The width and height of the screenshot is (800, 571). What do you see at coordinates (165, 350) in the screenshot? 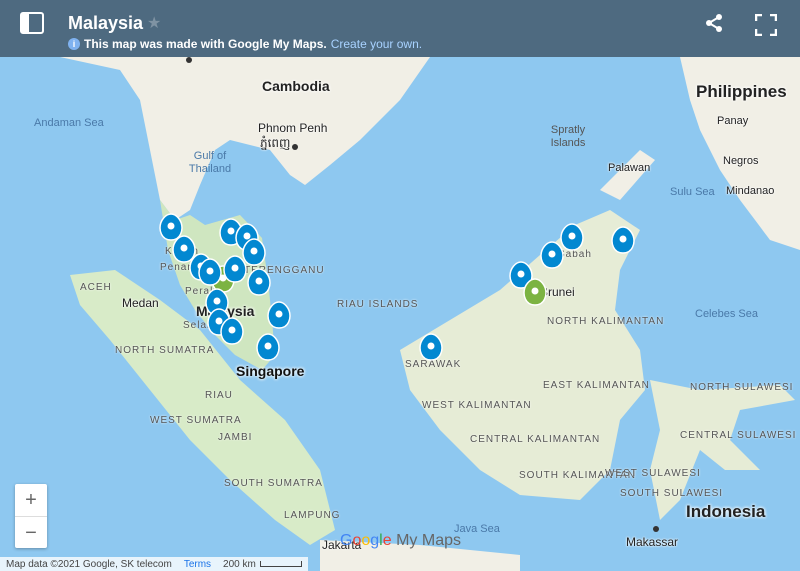
I see `label-north-sumatra: NORTH SUMATRA` at bounding box center [165, 350].